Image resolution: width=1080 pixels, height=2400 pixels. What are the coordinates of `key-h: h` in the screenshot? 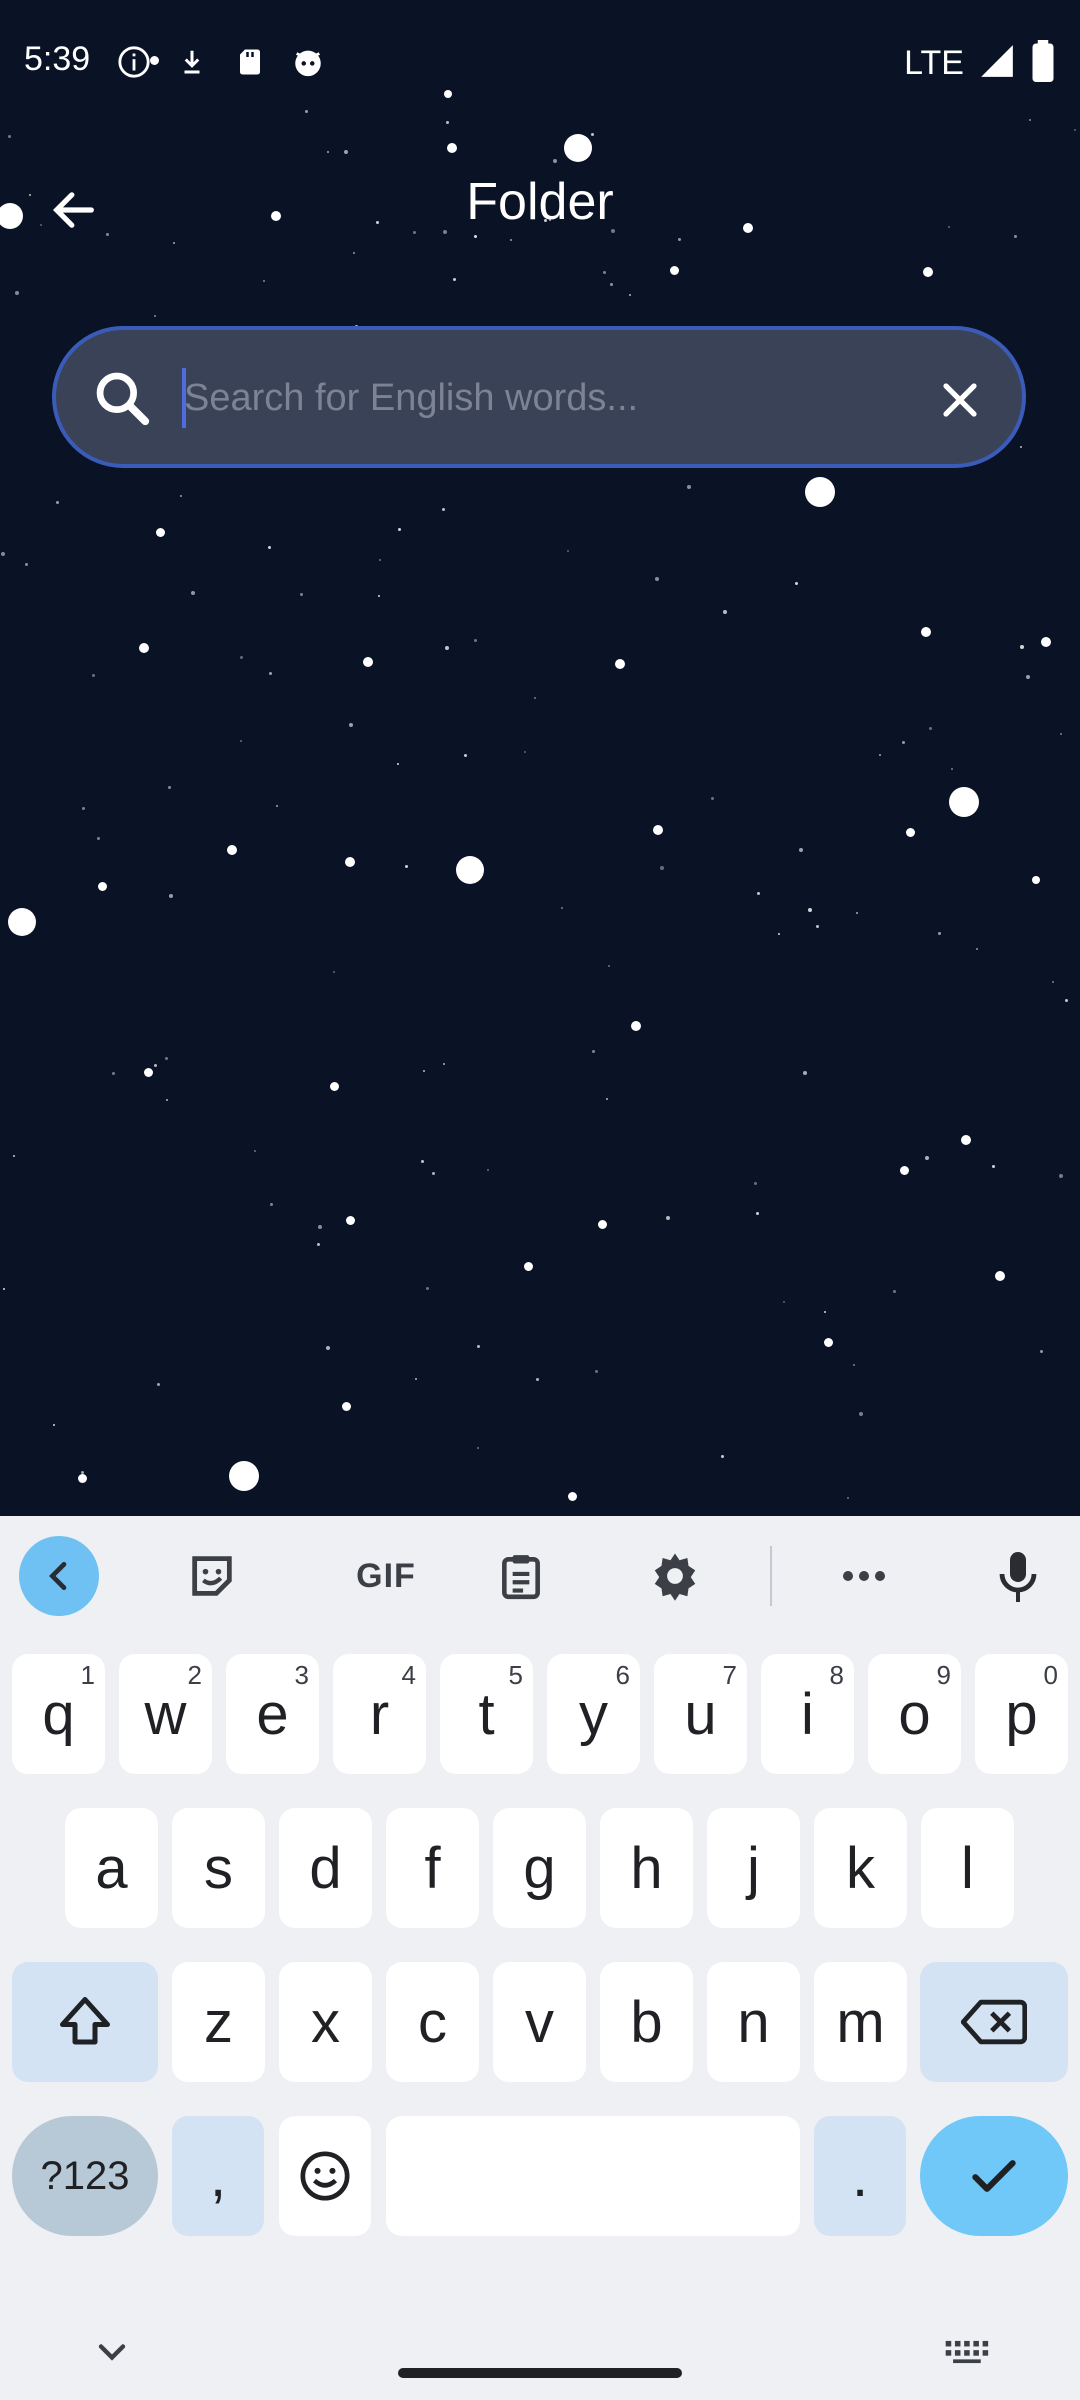 It's located at (646, 1868).